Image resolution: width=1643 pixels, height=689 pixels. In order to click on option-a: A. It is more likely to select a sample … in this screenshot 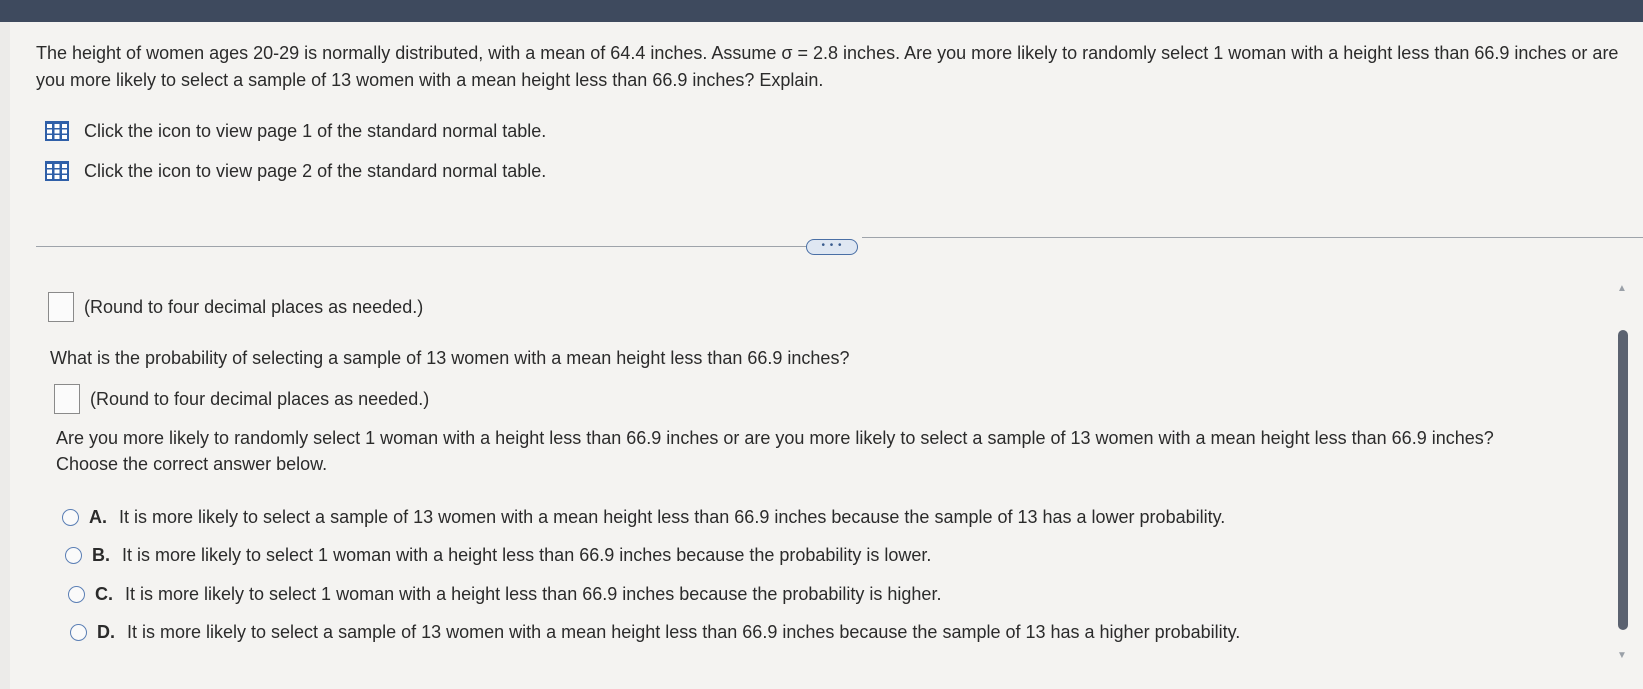, I will do `click(643, 517)`.